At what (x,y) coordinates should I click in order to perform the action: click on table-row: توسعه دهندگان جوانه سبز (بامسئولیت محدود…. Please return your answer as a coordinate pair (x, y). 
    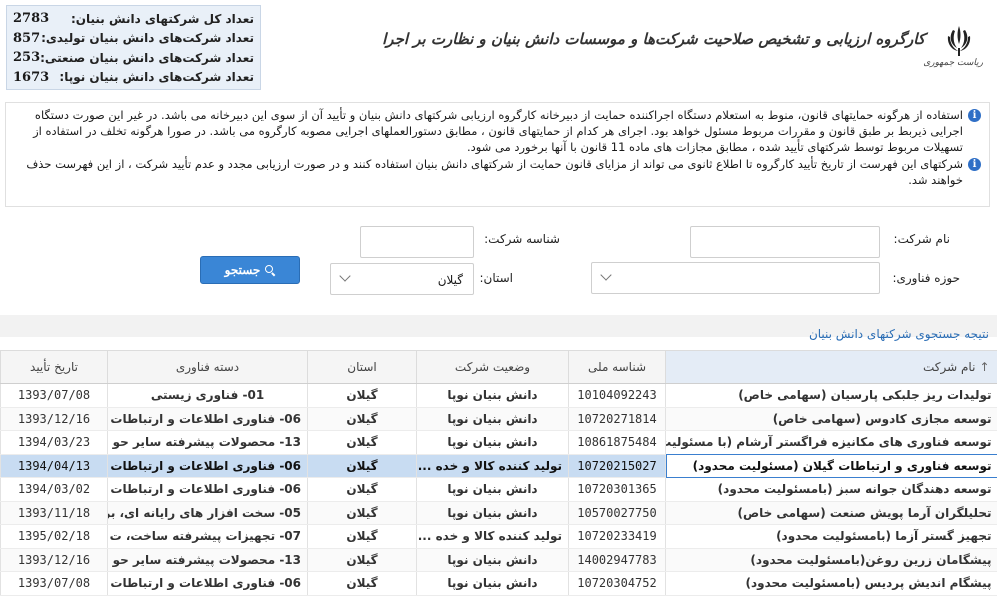
    Looking at the image, I should click on (498, 489).